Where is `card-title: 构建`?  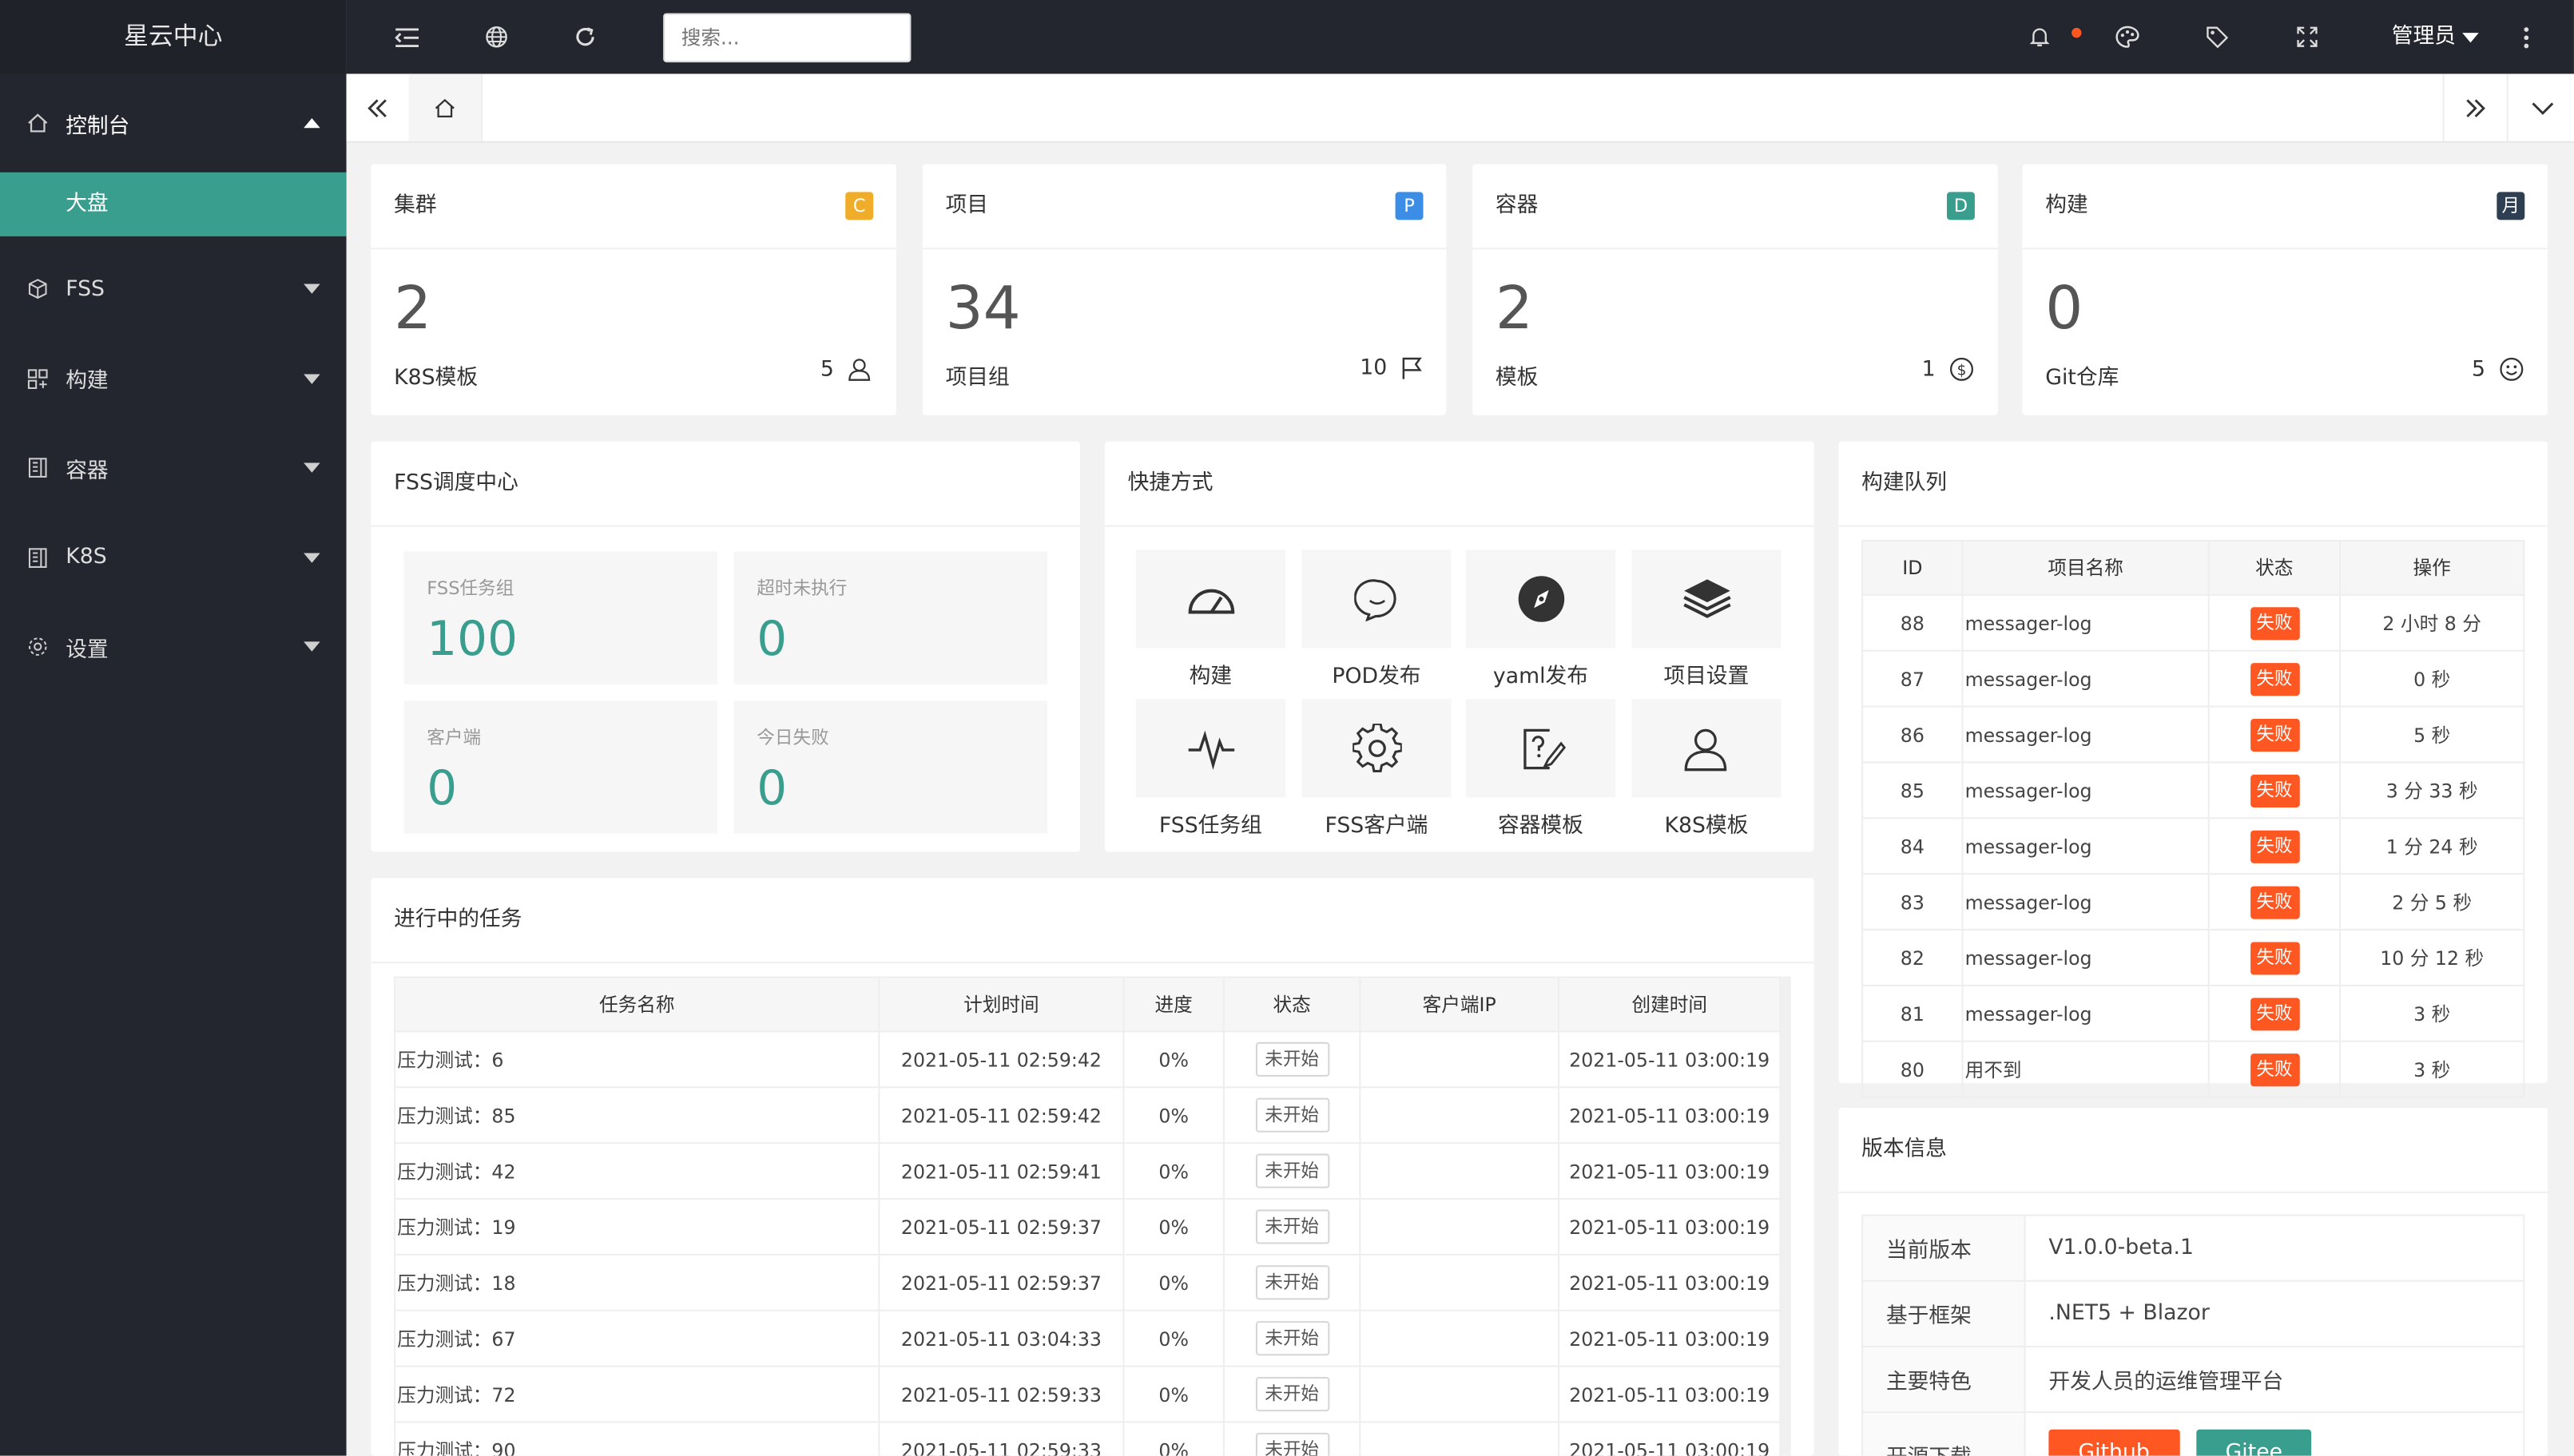
card-title: 构建 is located at coordinates (2066, 206).